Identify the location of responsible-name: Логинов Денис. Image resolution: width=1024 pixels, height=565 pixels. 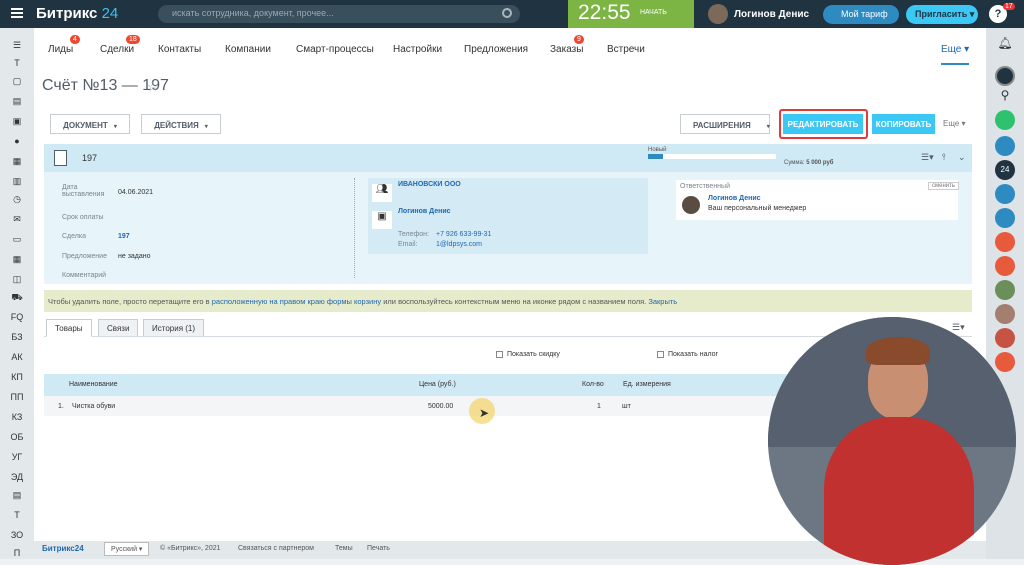
(734, 198).